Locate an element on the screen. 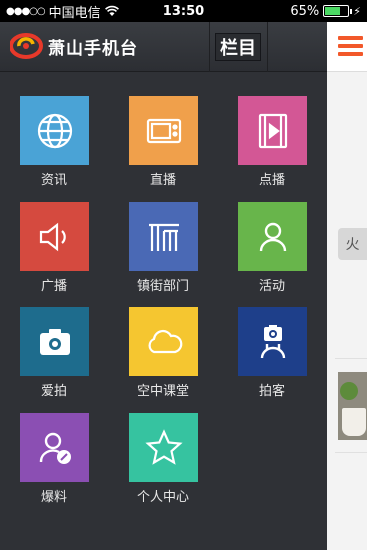 The width and height of the screenshot is (367, 550). tile-label: 点播 is located at coordinates (271, 180).